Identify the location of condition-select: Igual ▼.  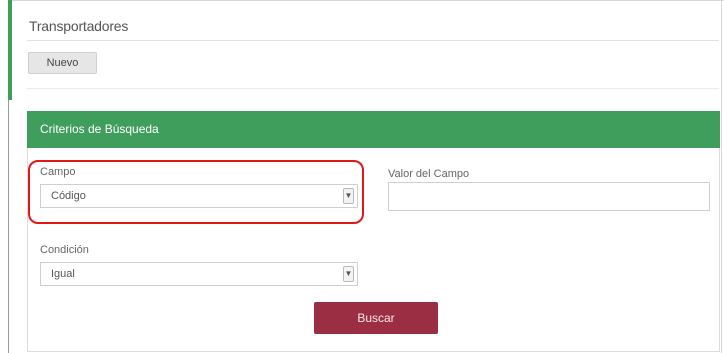
(199, 274).